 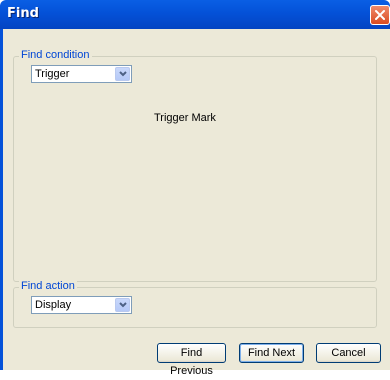 I want to click on trigger-mark-text: Trigger Mark, so click(x=185, y=118).